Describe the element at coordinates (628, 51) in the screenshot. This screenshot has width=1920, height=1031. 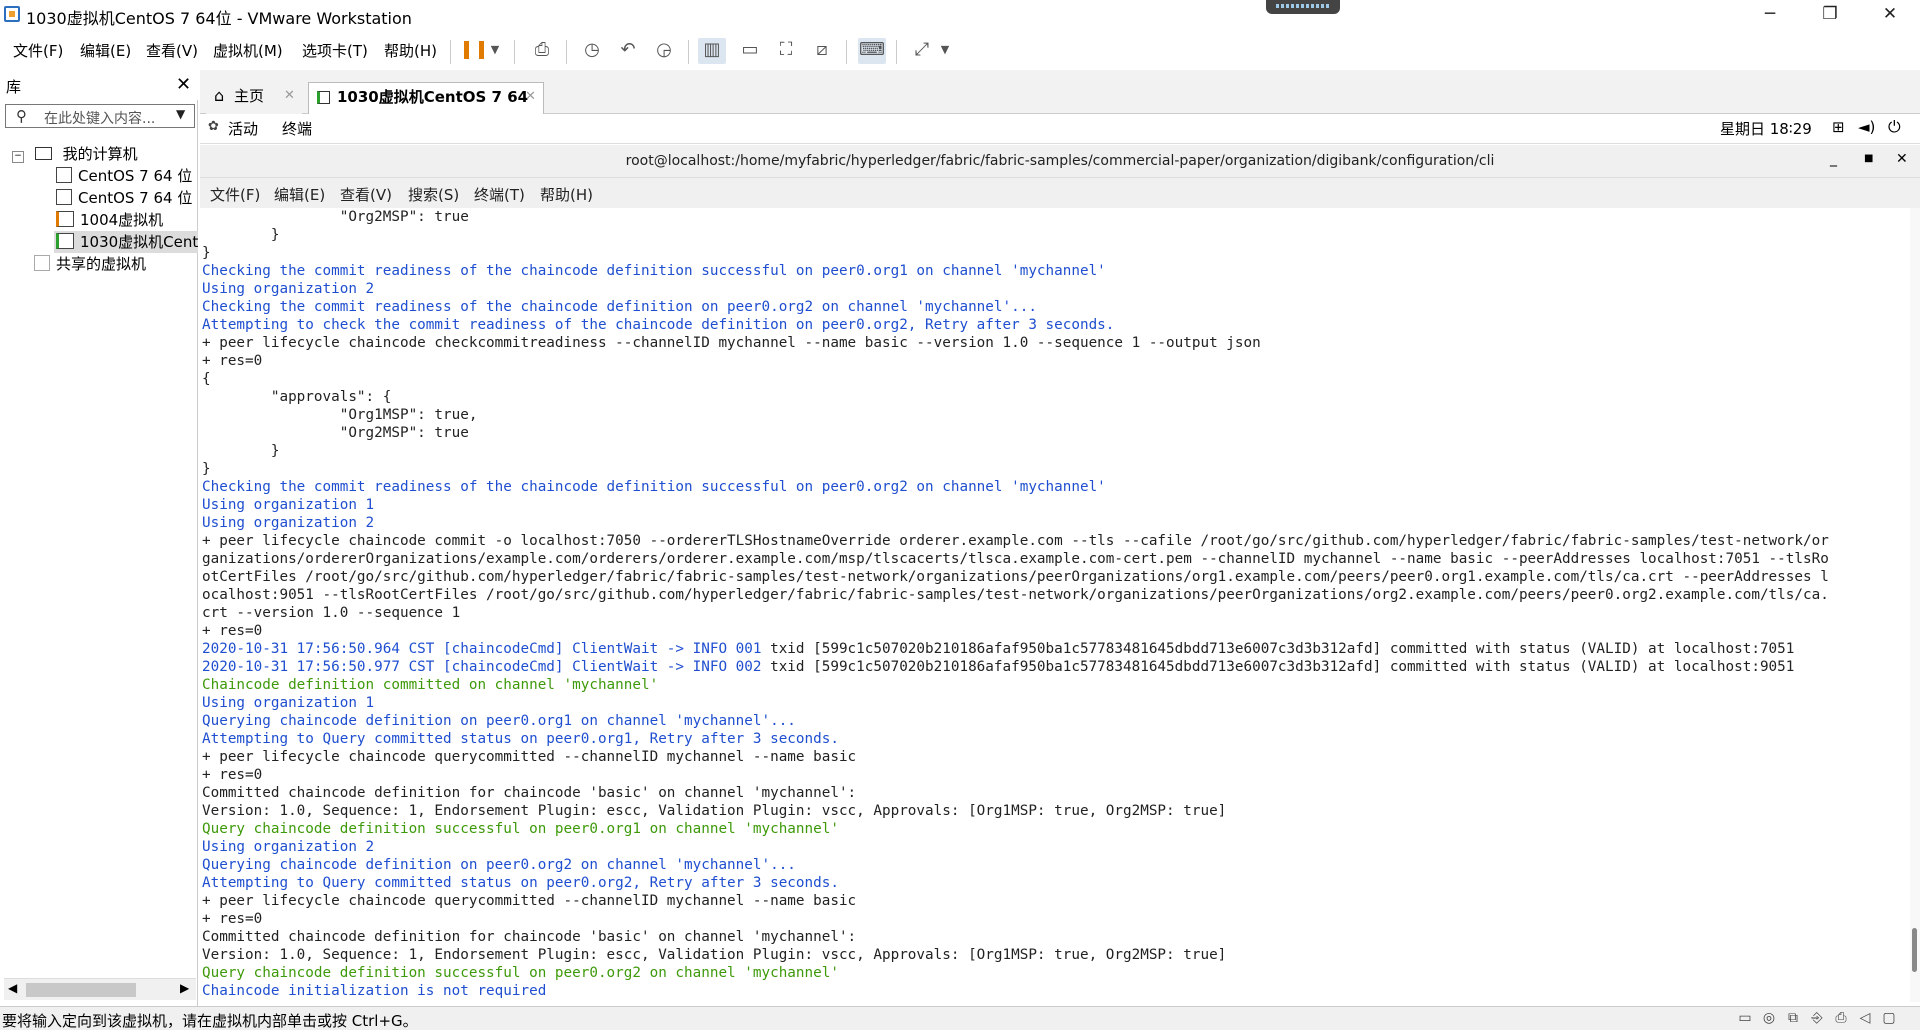
I see `revert-snapshot-icon: ↶` at that location.